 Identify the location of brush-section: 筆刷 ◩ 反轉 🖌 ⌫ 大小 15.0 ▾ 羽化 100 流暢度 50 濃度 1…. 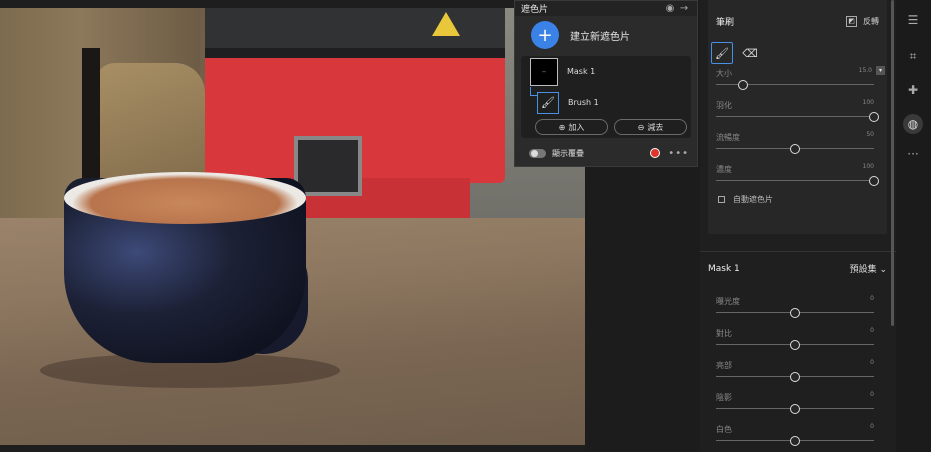
(797, 117).